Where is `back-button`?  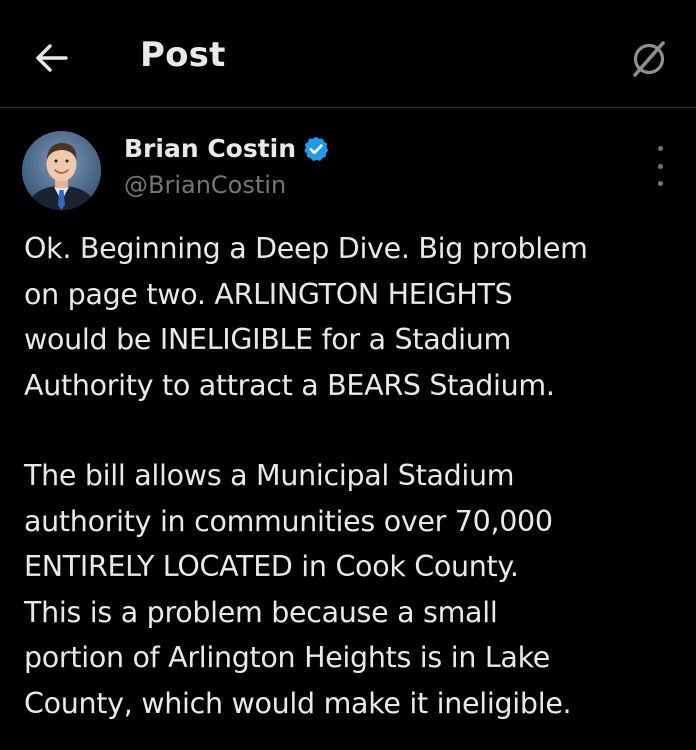 back-button is located at coordinates (52, 58).